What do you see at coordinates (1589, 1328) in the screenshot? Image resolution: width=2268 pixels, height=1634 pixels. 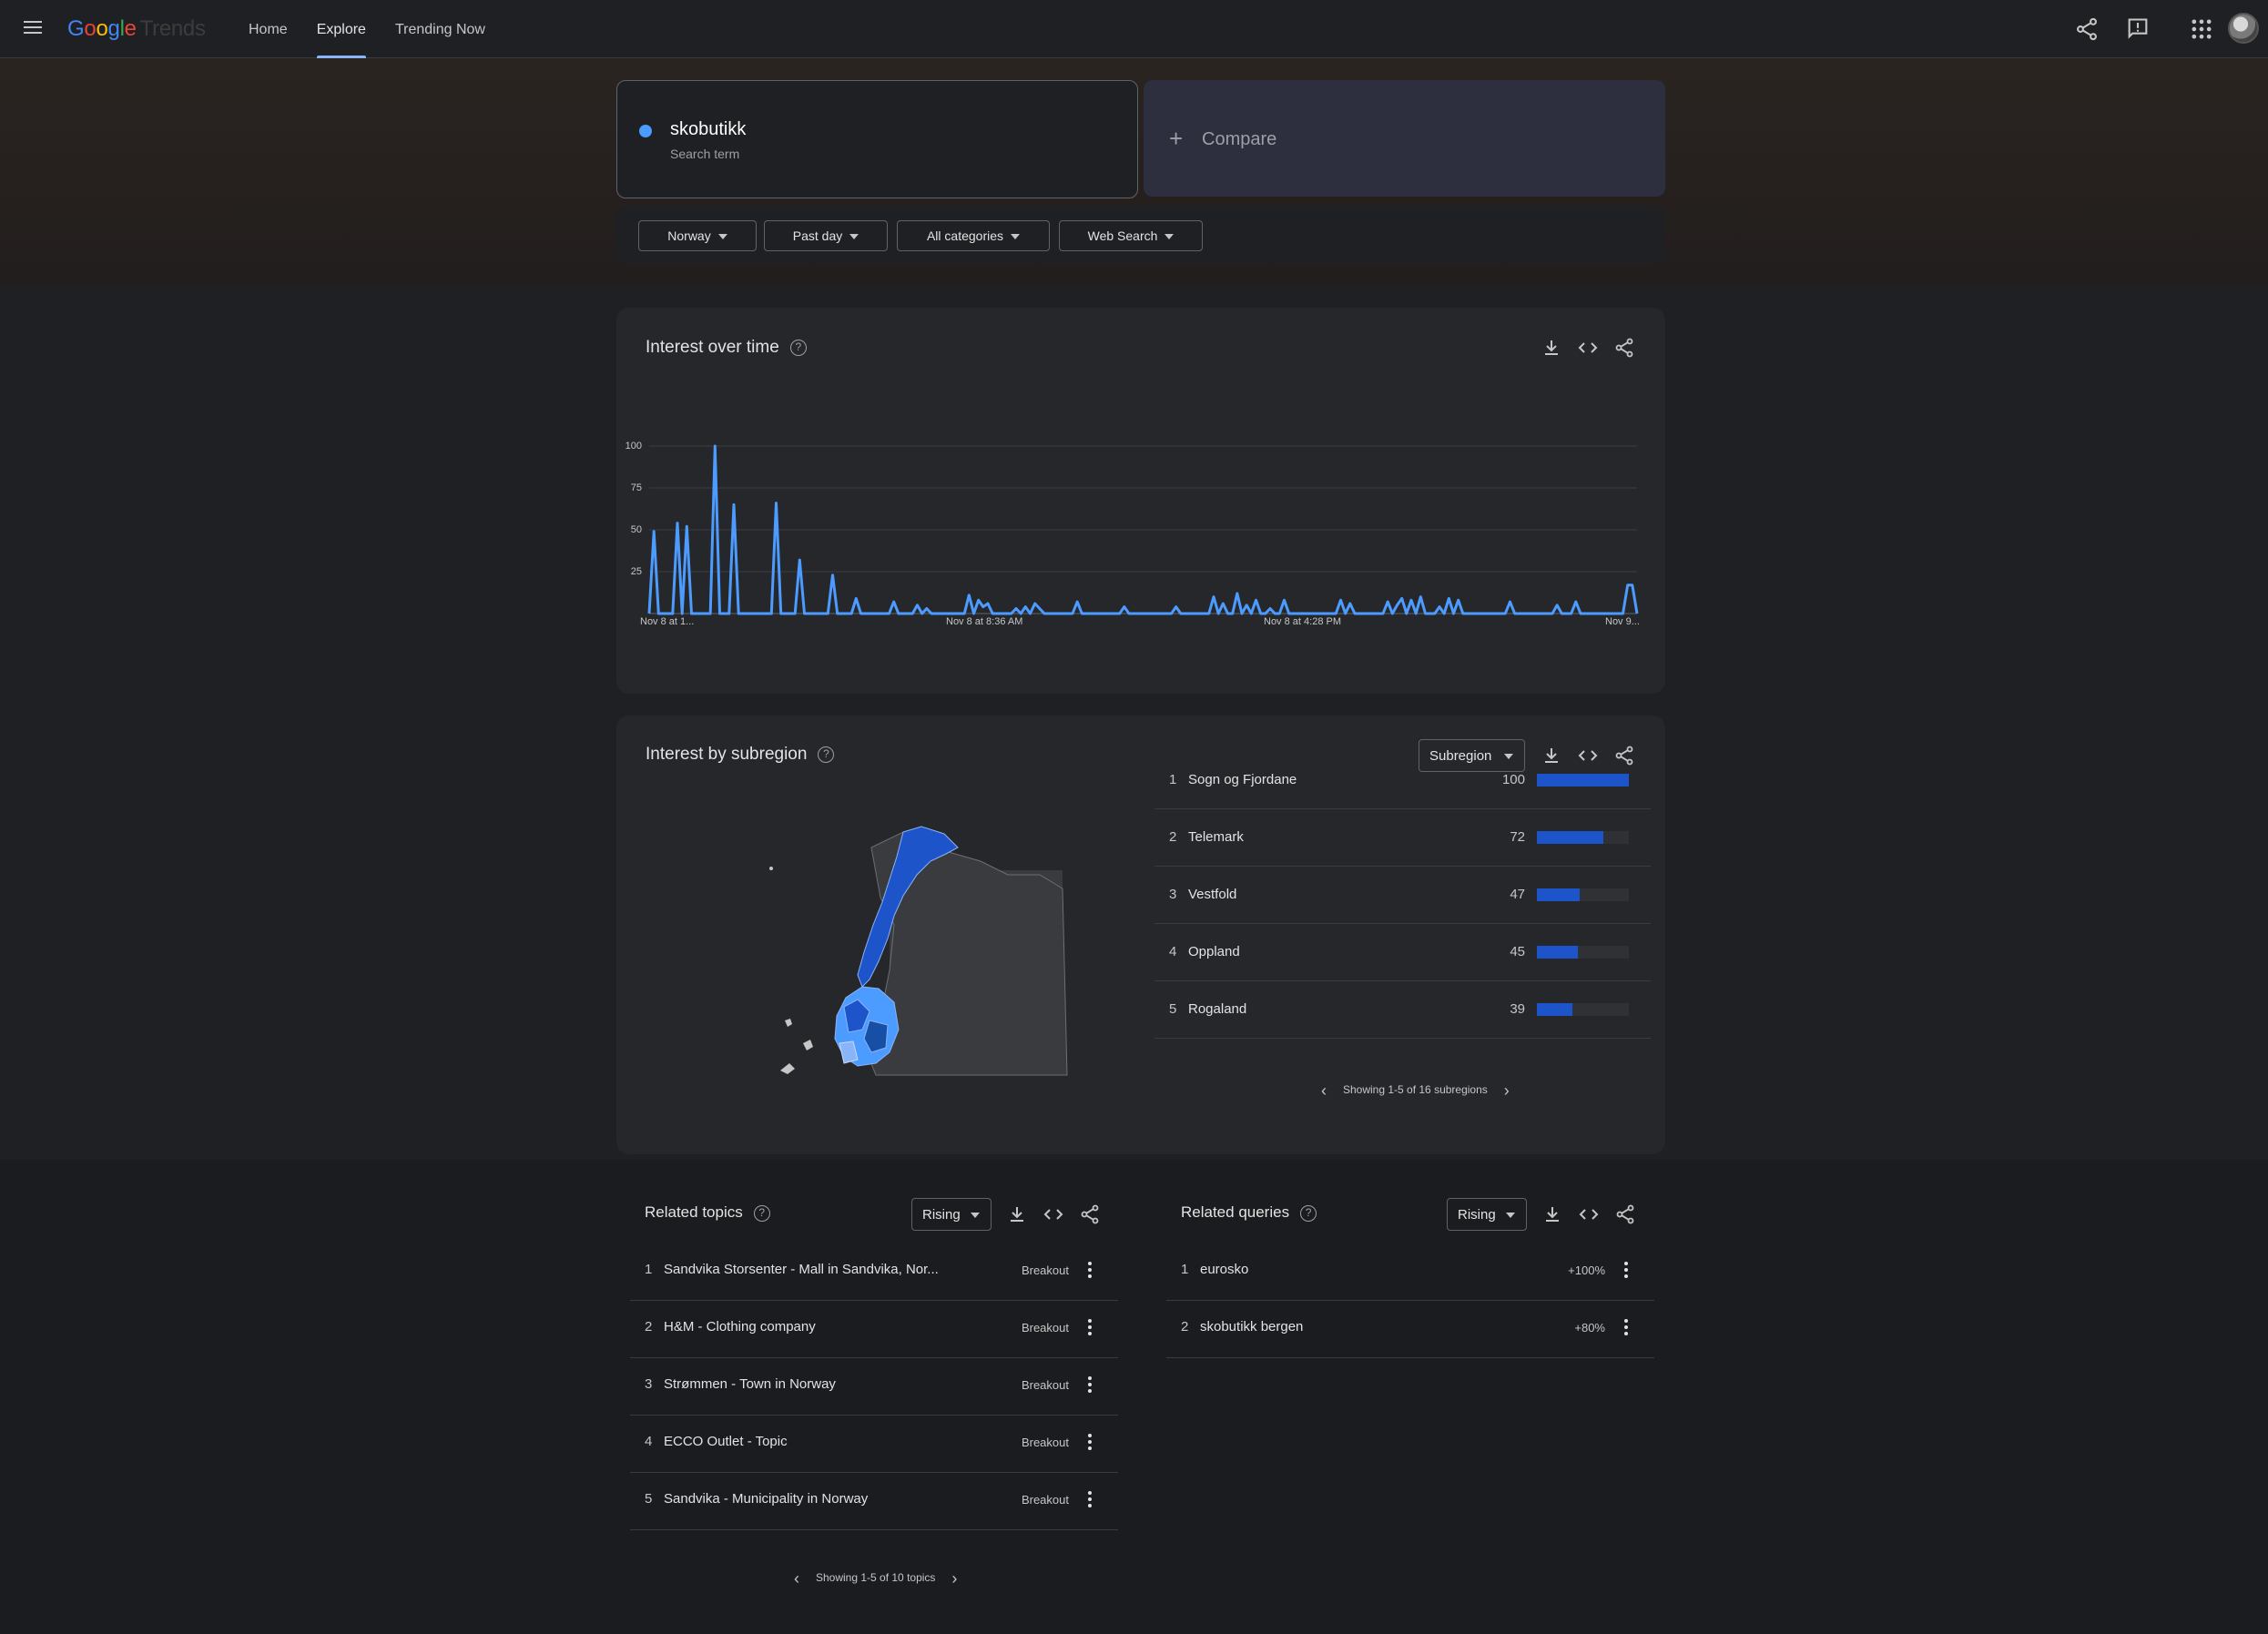 I see `query-value: +80%` at bounding box center [1589, 1328].